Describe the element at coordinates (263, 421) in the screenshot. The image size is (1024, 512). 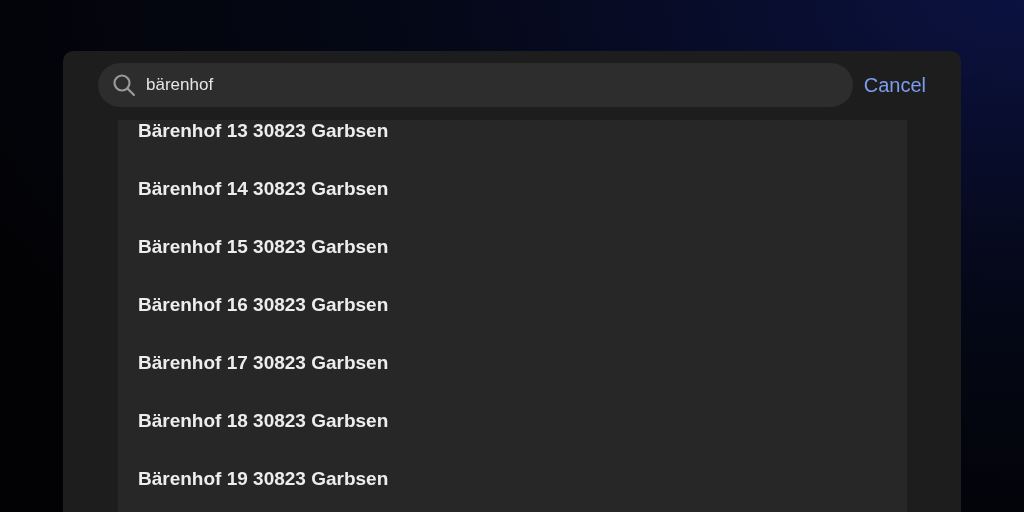
I see `result-item: Bärenhof 18 30823 Garbsen` at that location.